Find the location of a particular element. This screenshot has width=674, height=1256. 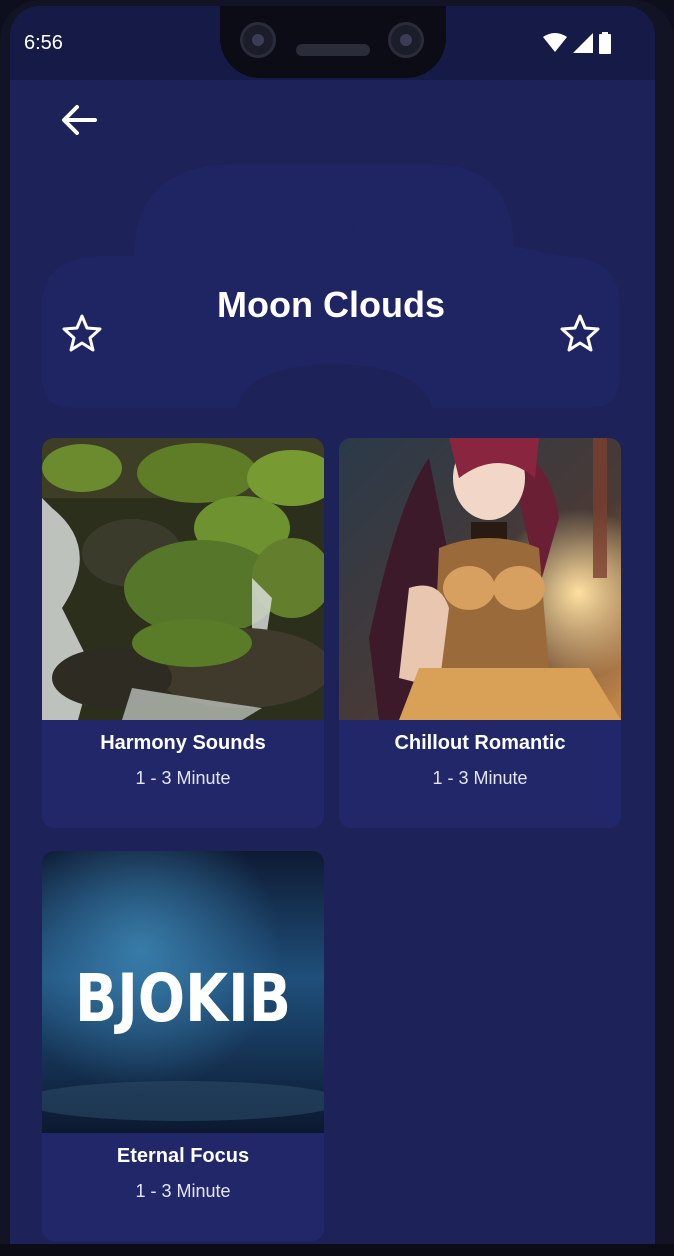

front-camera is located at coordinates (258, 40).